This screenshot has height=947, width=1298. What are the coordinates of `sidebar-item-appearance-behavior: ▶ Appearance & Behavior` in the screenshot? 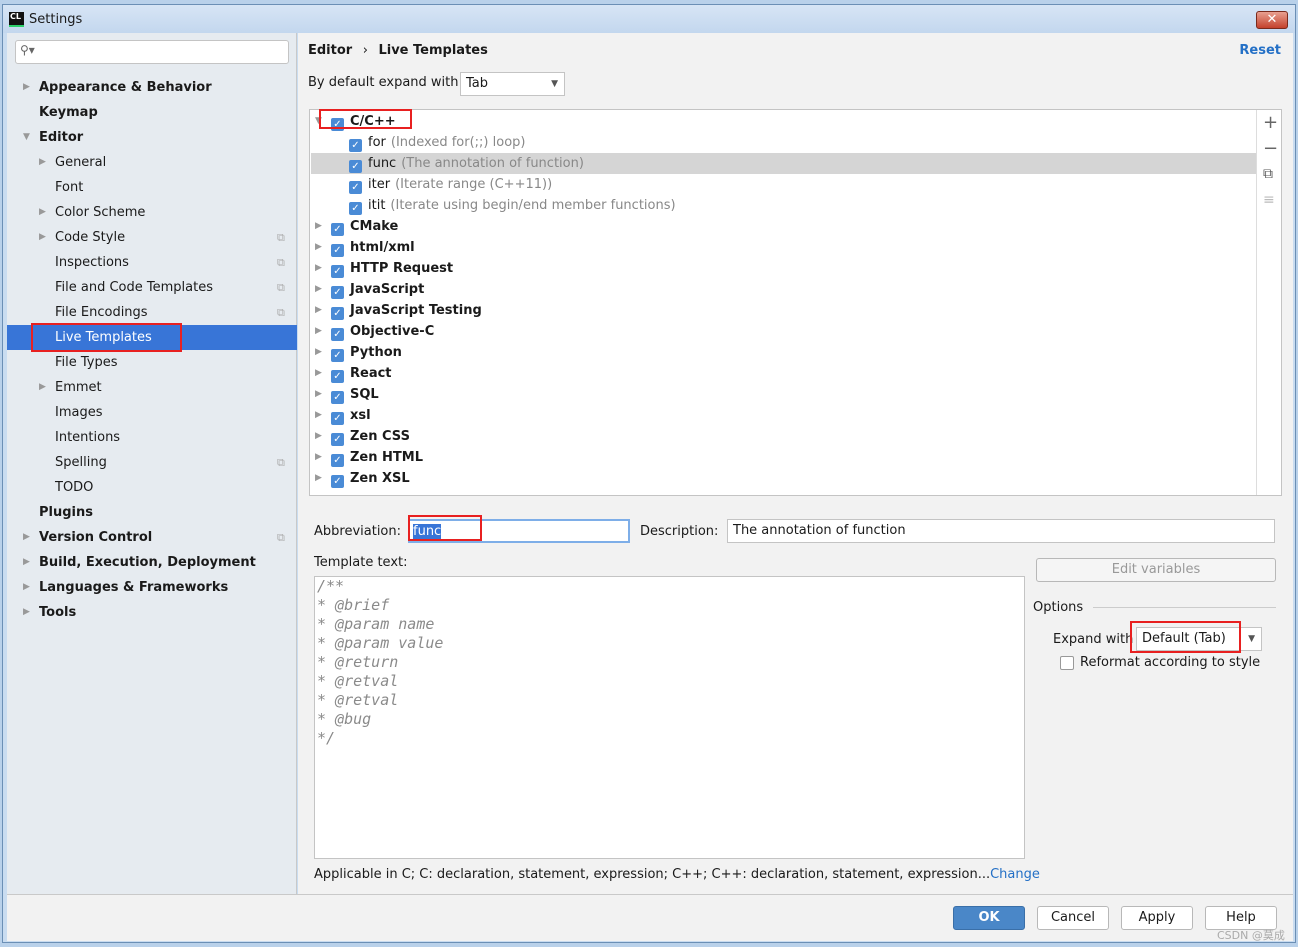 It's located at (152, 87).